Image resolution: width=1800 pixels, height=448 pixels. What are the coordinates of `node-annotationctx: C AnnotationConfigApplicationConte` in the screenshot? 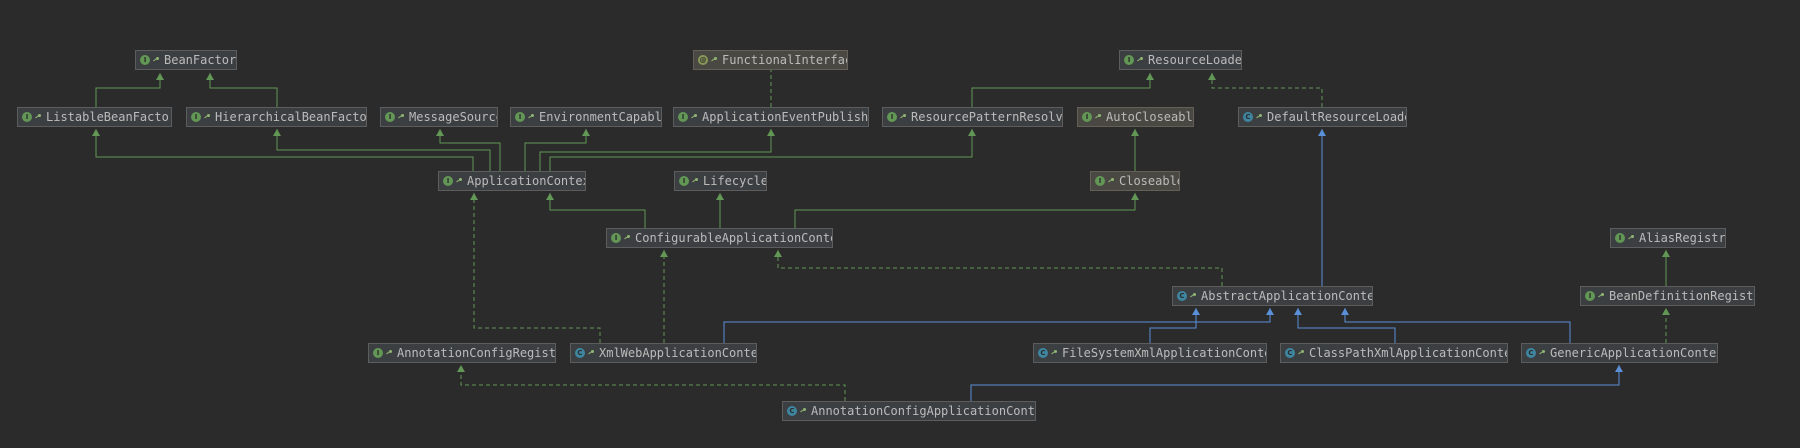 It's located at (909, 411).